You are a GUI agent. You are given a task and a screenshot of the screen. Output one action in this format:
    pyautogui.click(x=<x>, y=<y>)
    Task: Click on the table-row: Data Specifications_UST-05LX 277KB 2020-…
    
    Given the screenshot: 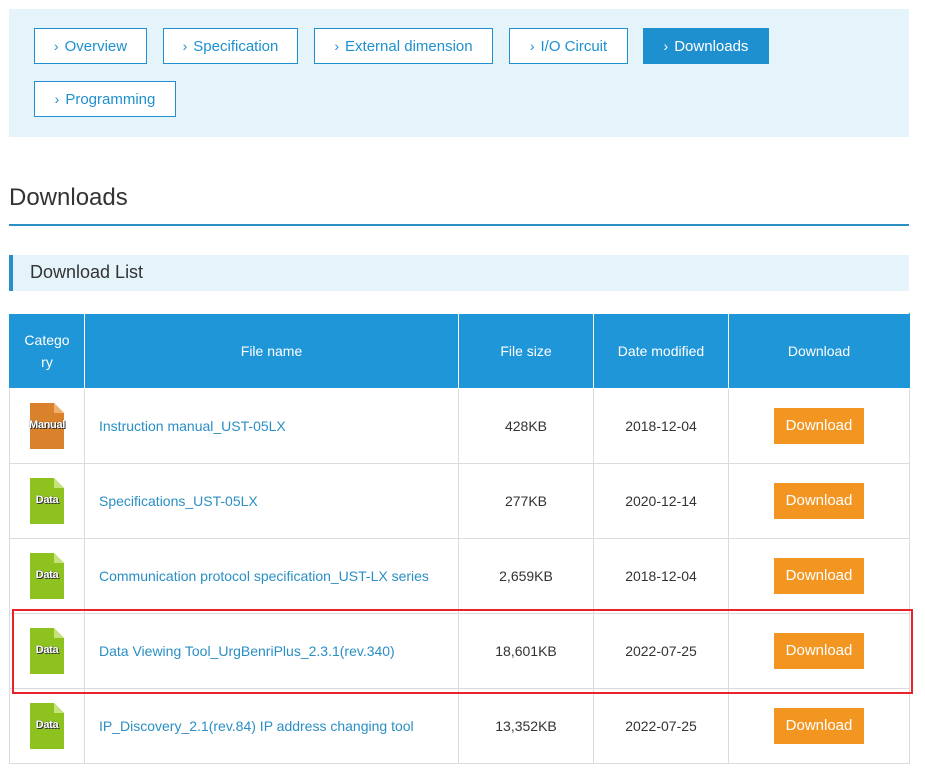 What is the action you would take?
    pyautogui.click(x=459, y=501)
    